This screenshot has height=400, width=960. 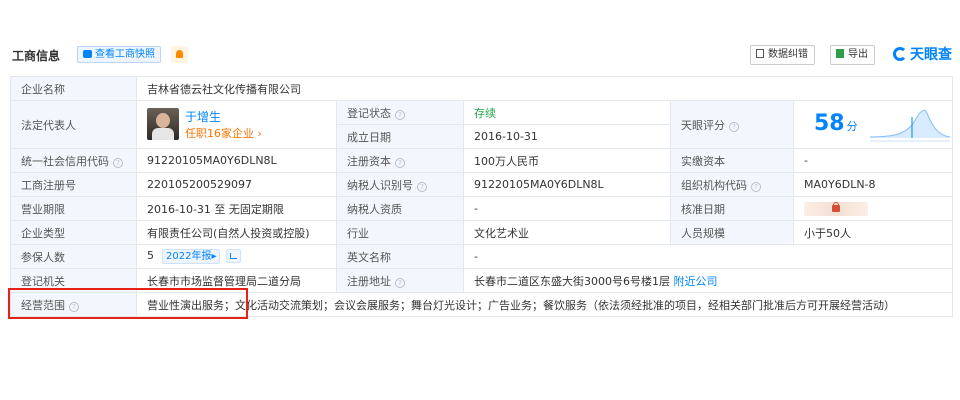 What do you see at coordinates (829, 123) in the screenshot?
I see `score-number: 58` at bounding box center [829, 123].